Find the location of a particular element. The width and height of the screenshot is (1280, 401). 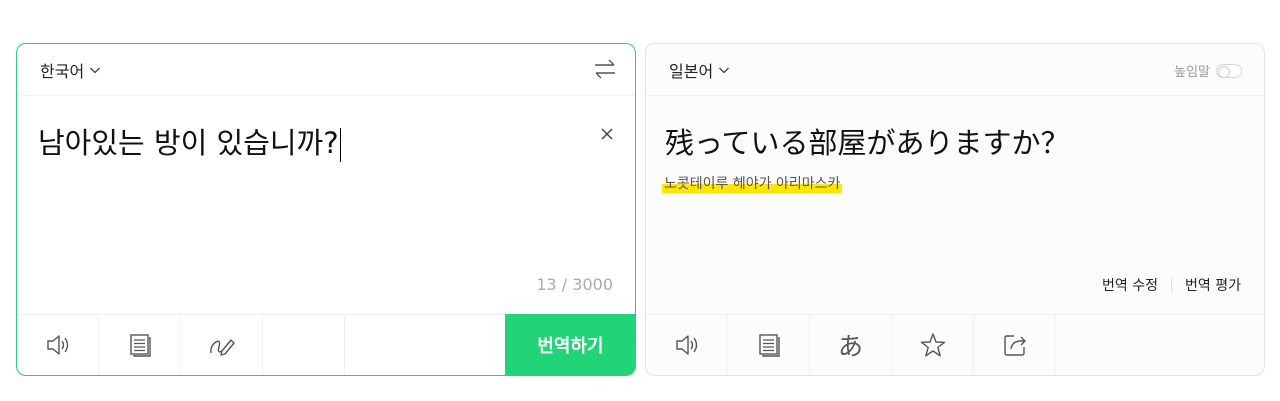

divider is located at coordinates (1172, 285).